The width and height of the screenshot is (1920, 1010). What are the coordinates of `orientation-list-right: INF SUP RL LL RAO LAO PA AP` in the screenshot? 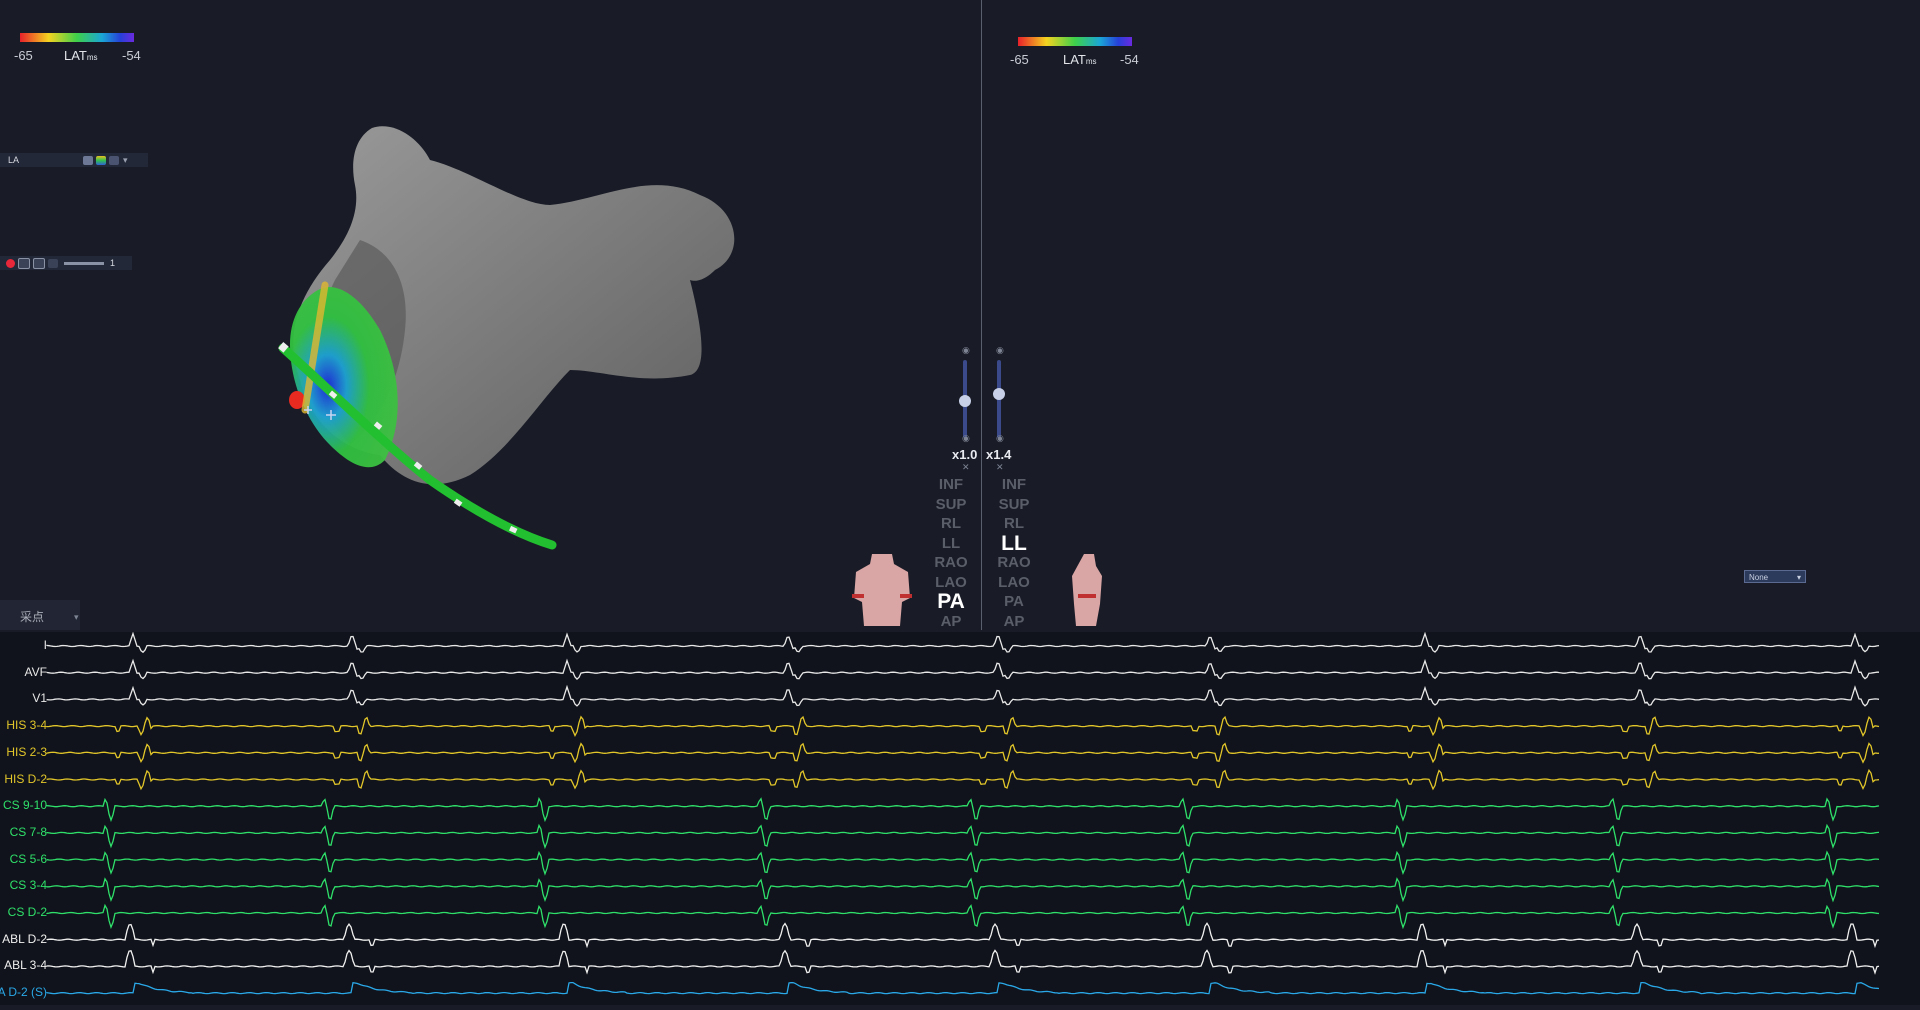 It's located at (1014, 553).